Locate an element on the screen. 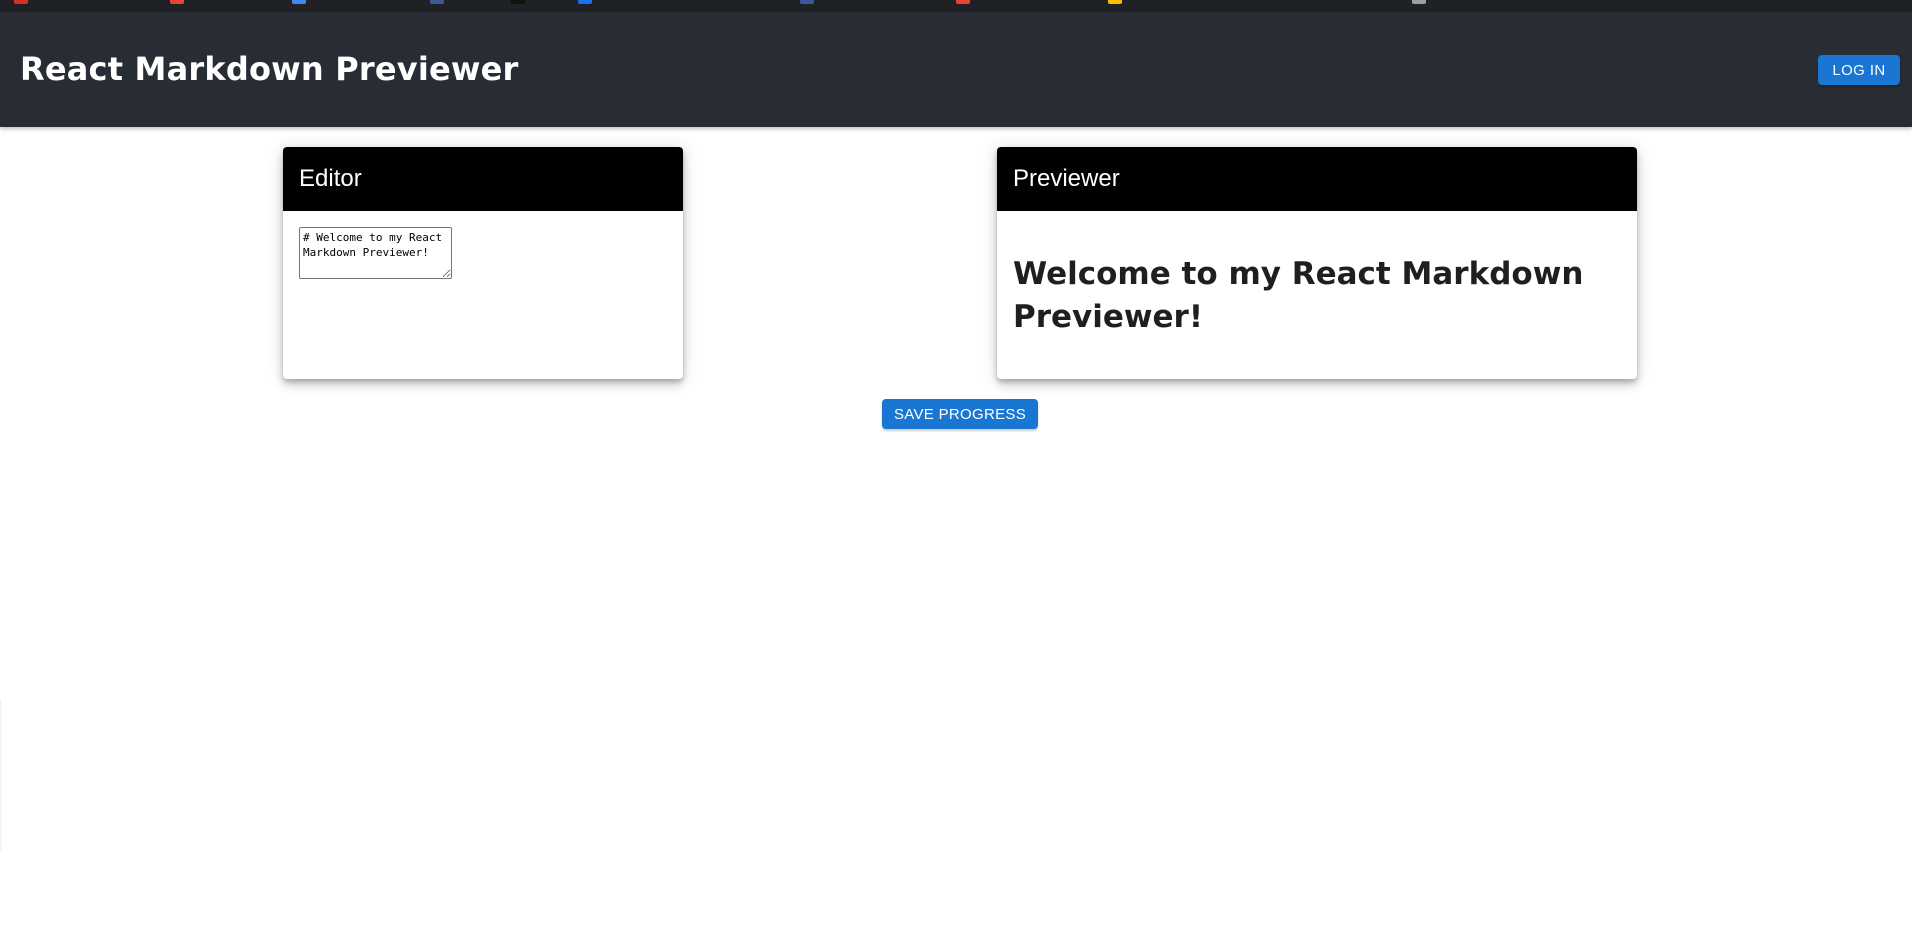 Image resolution: width=1912 pixels, height=926 pixels. editor-header: Editor is located at coordinates (483, 179).